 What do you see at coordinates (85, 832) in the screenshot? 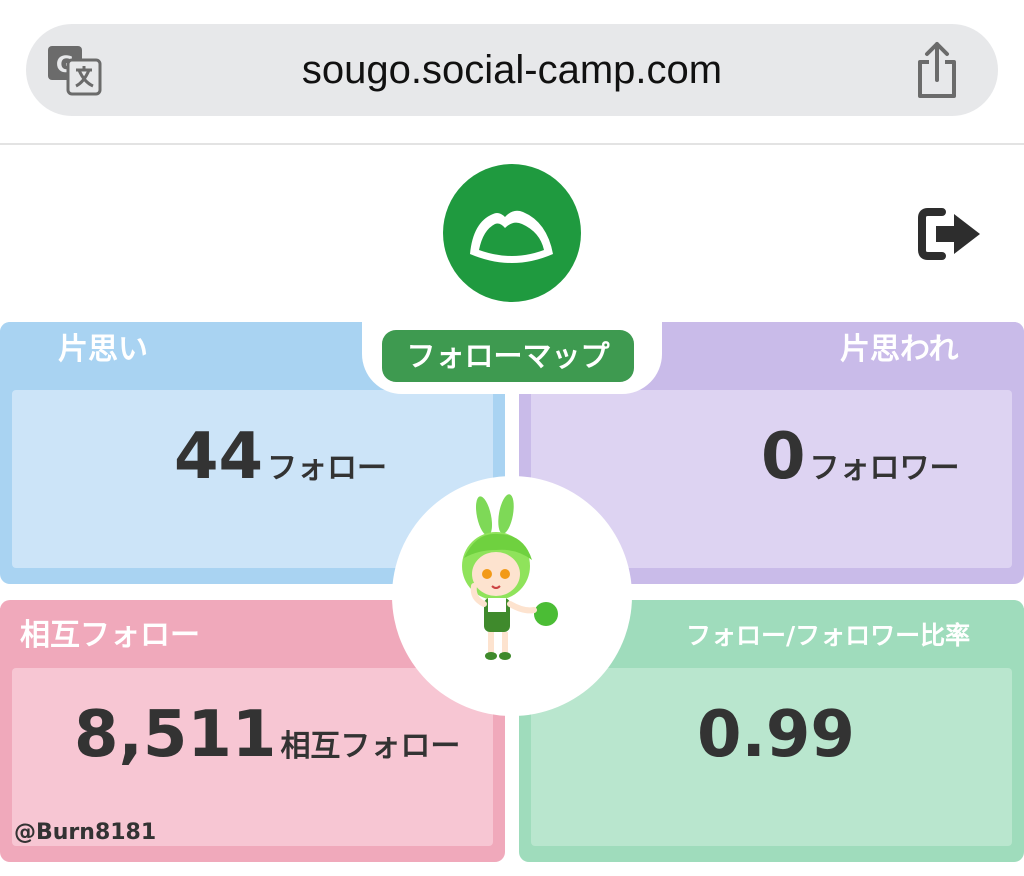
I see `watermark-credit: @Burn8181` at bounding box center [85, 832].